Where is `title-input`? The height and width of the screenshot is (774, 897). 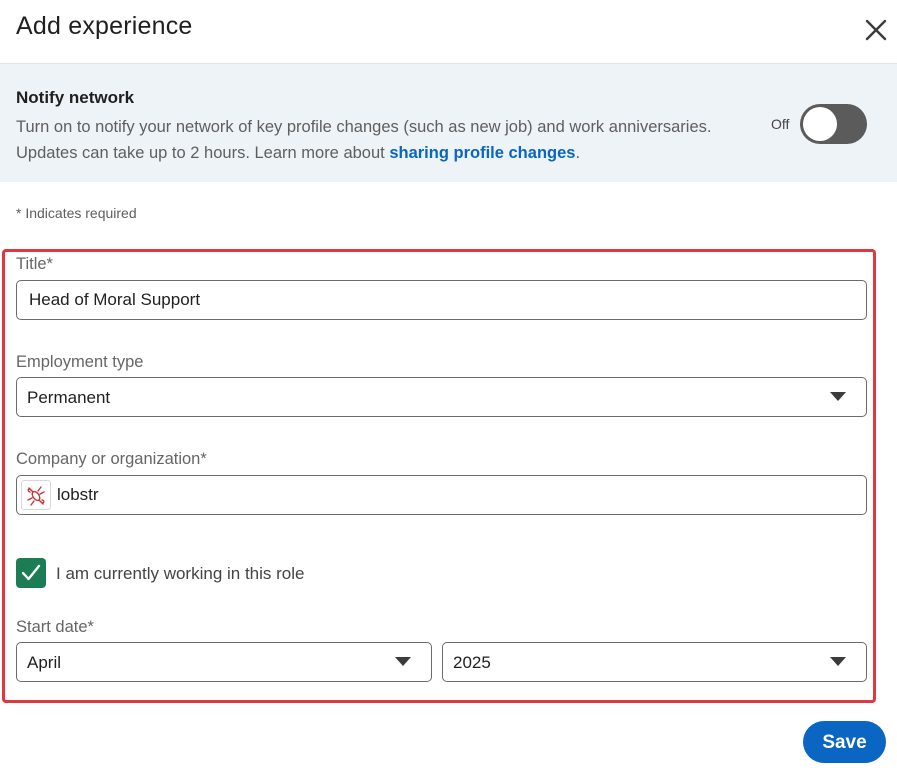
title-input is located at coordinates (441, 300).